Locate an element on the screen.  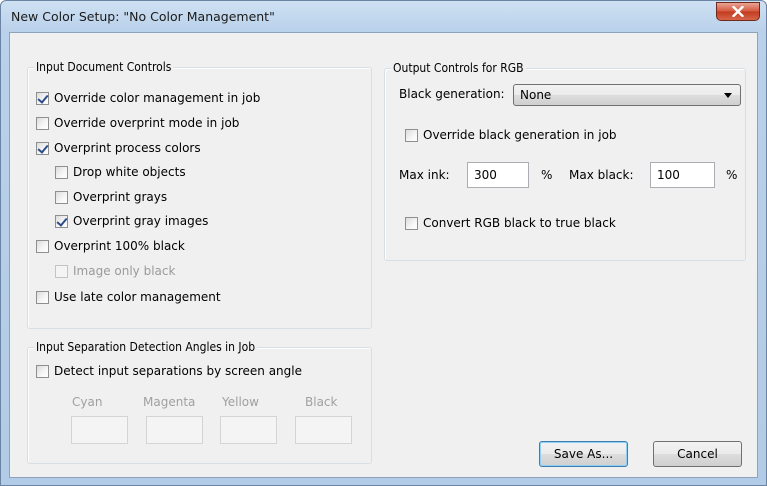
checkbox-image-only-black: Image only black is located at coordinates (115, 271).